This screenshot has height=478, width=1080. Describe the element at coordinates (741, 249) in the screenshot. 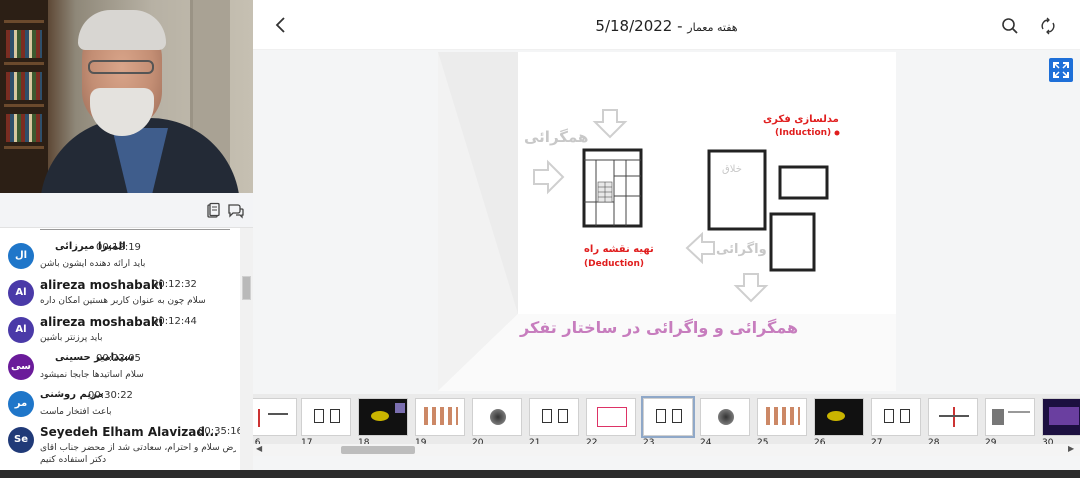

I see `slide-label-divergence: واگرائی` at that location.